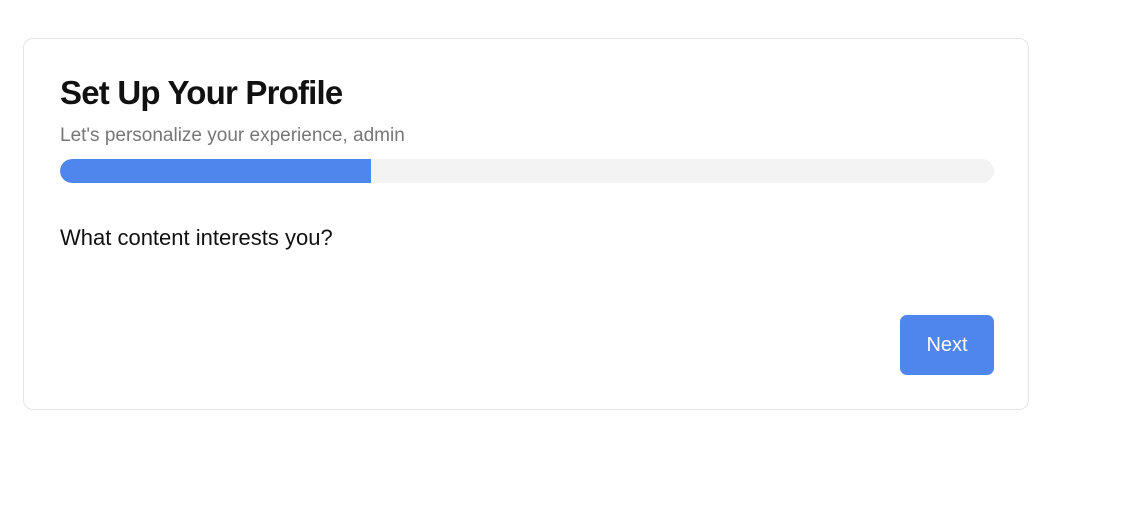  What do you see at coordinates (216, 171) in the screenshot?
I see `progress-bar-fill` at bounding box center [216, 171].